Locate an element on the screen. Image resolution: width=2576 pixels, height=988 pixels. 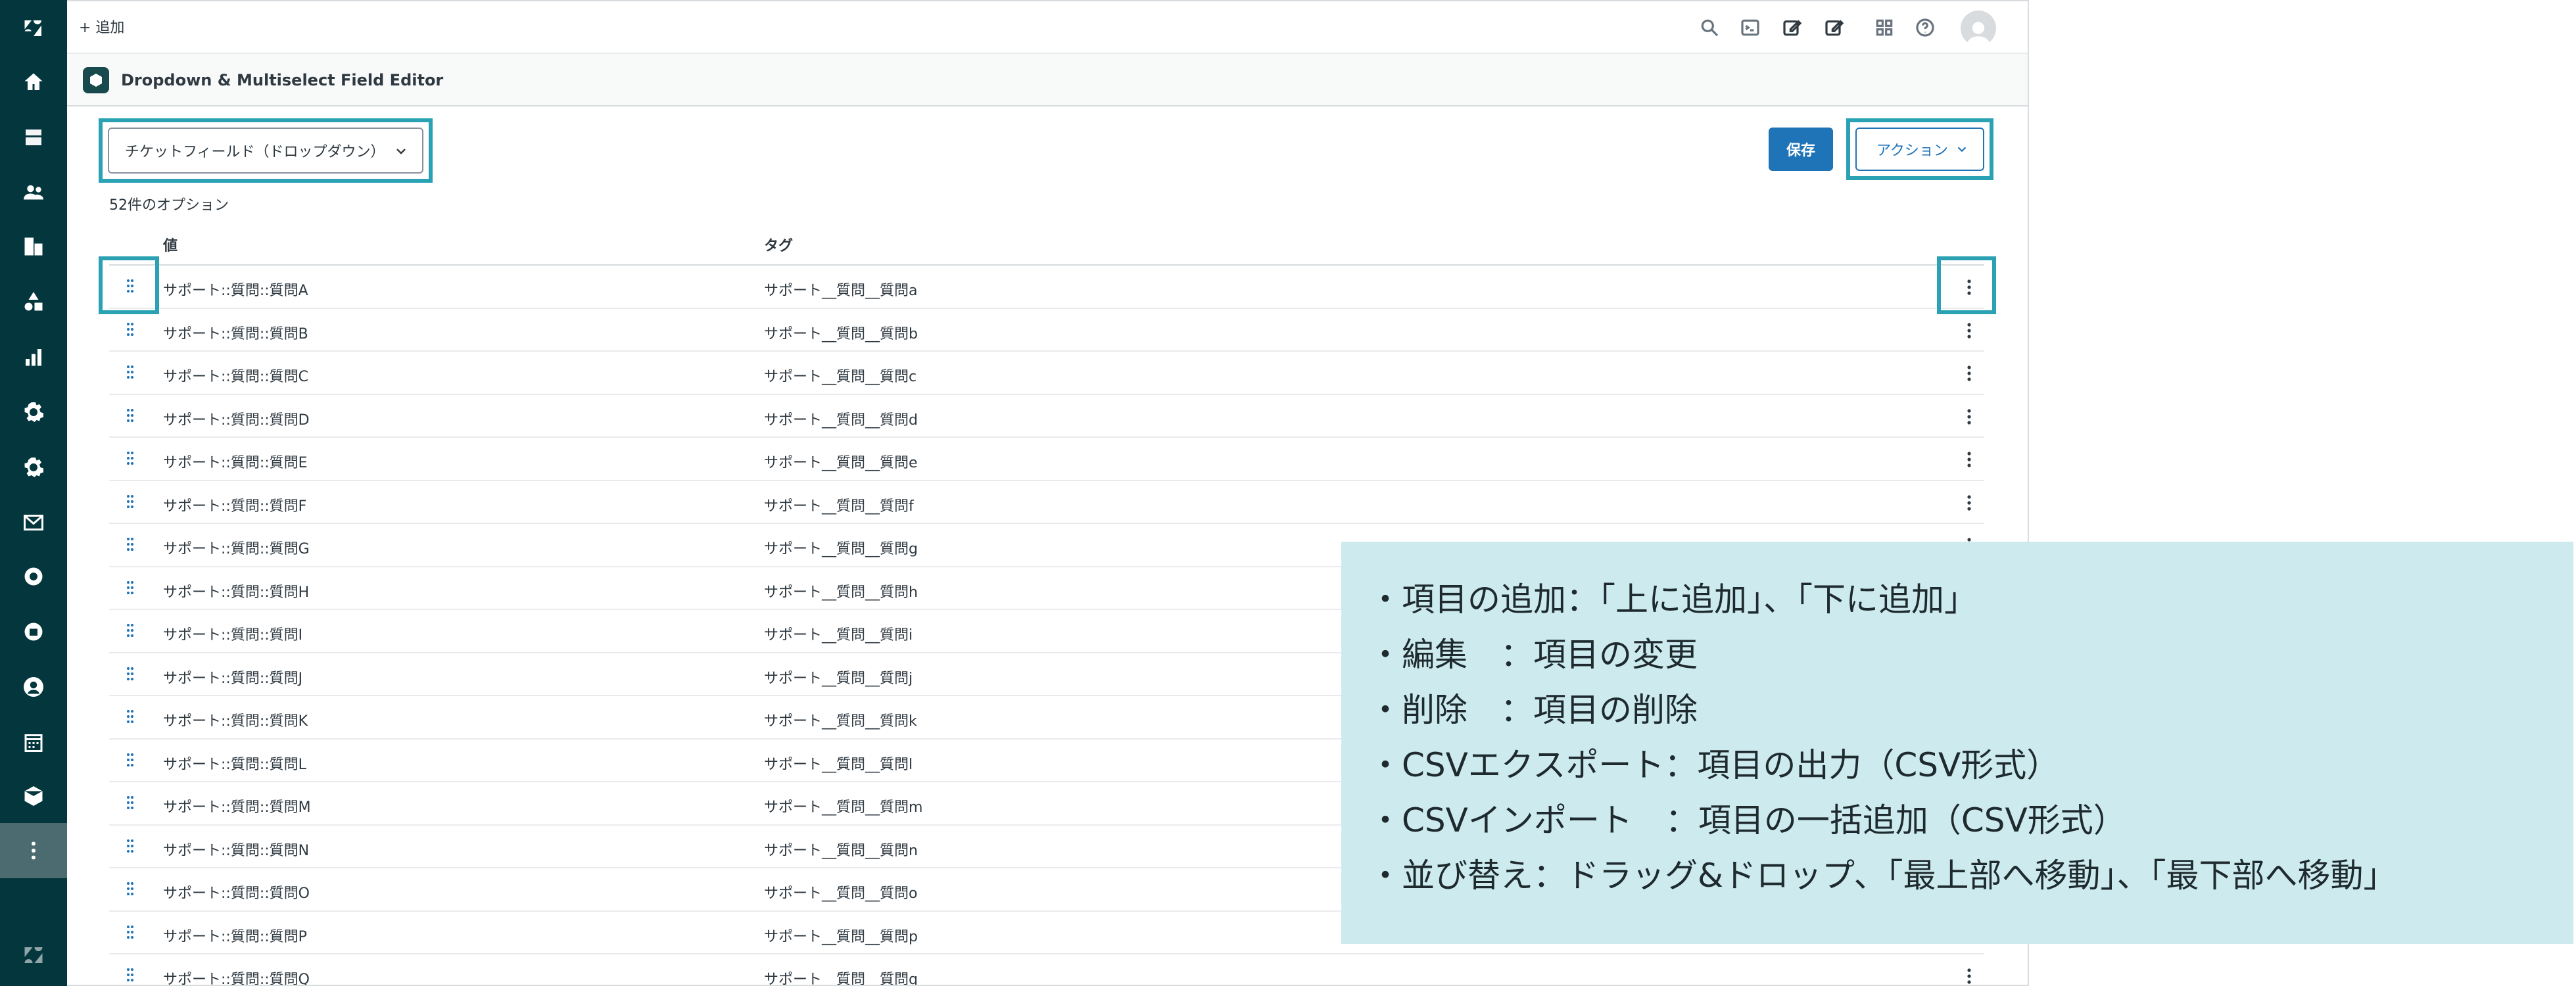
add-button: + 追加 is located at coordinates (102, 27).